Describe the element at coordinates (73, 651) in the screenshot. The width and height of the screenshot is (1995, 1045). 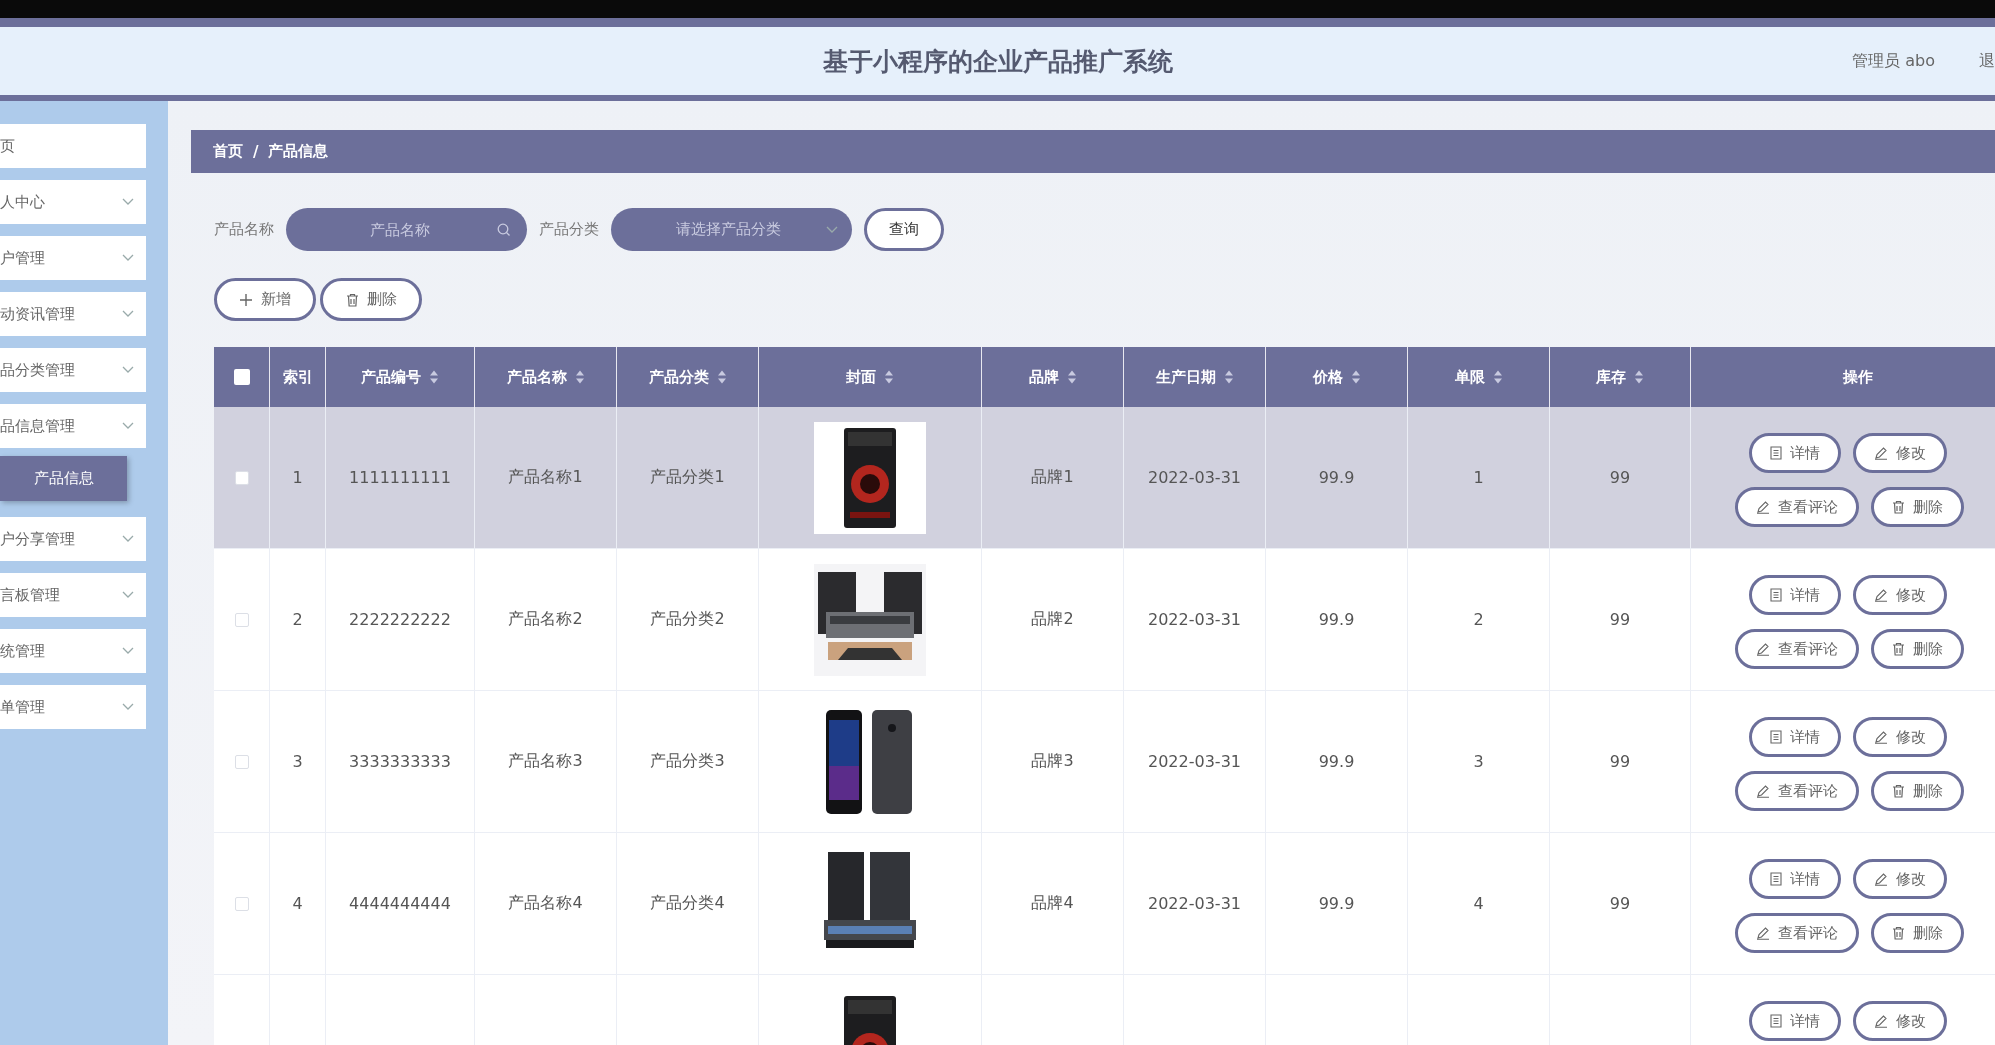
I see `sidebar-item: 统管理` at that location.